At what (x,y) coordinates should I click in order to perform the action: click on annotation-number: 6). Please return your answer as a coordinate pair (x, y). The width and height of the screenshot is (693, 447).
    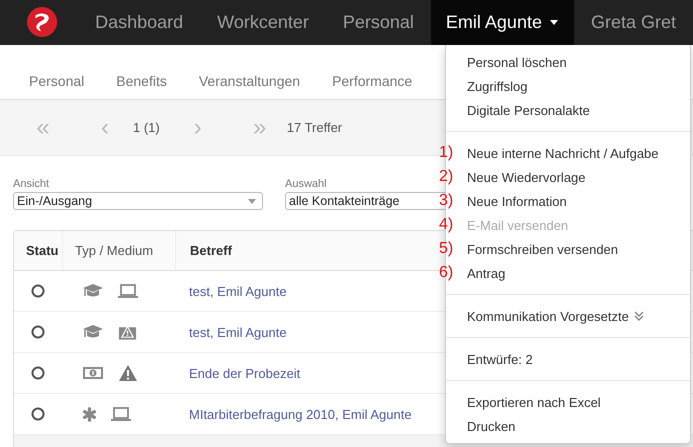
    Looking at the image, I should click on (446, 273).